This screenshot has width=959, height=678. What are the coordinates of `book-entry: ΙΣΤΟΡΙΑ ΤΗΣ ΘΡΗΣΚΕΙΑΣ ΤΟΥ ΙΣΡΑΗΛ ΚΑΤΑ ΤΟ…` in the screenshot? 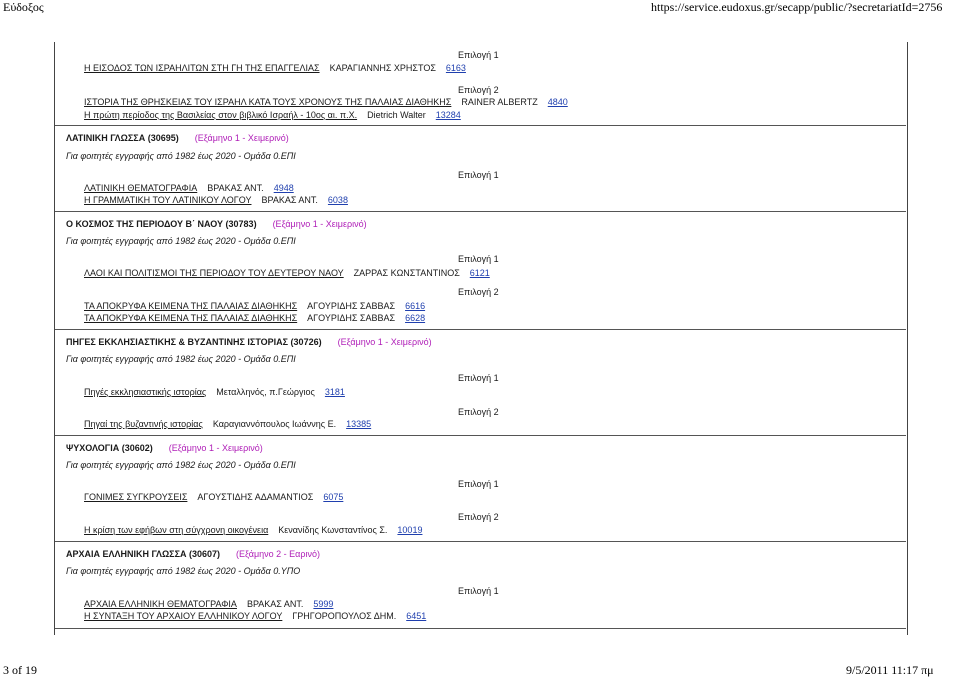 It's located at (326, 102).